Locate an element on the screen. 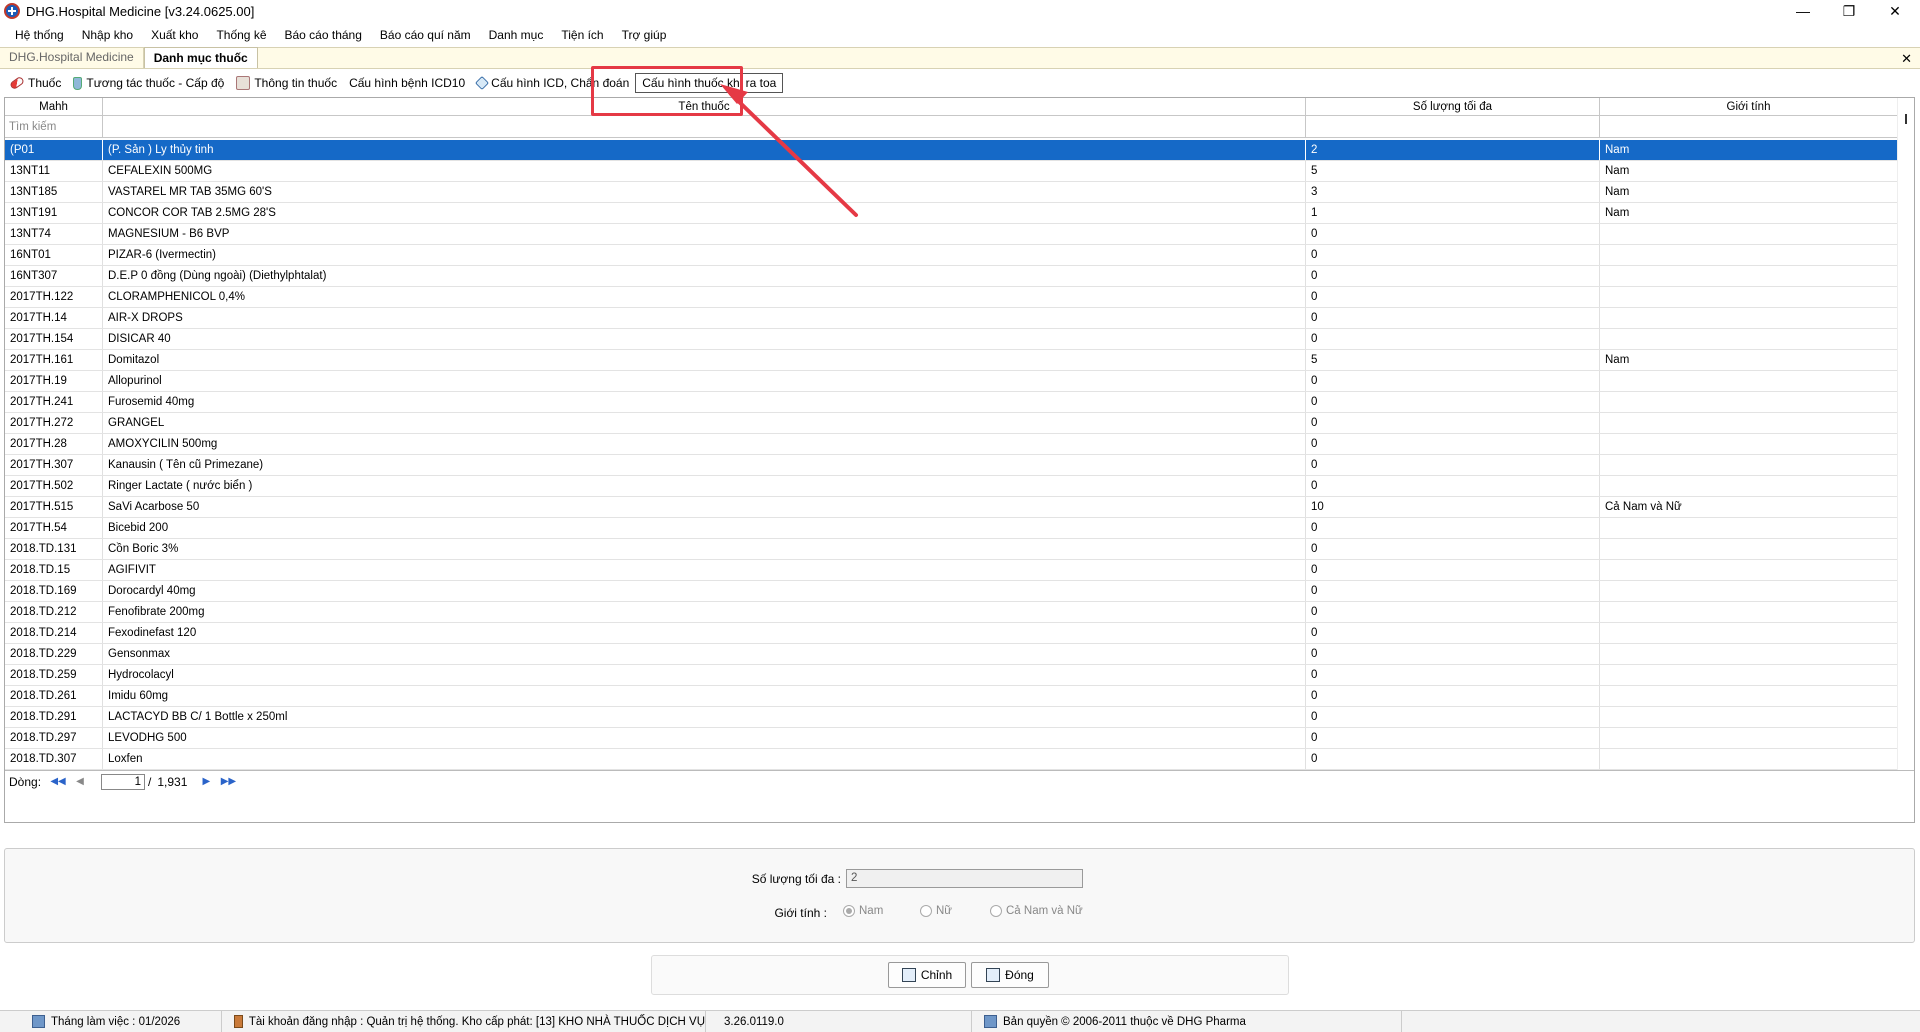 The width and height of the screenshot is (1920, 1032). cell-mahh: 2018.TD.214 is located at coordinates (54, 633).